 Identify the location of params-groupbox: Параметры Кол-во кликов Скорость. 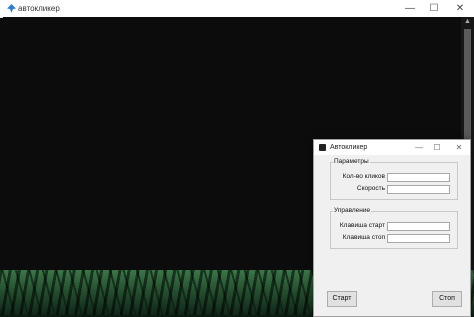
(394, 179).